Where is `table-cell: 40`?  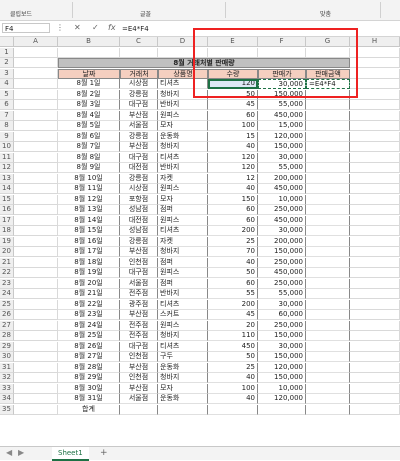 table-cell: 40 is located at coordinates (233, 399).